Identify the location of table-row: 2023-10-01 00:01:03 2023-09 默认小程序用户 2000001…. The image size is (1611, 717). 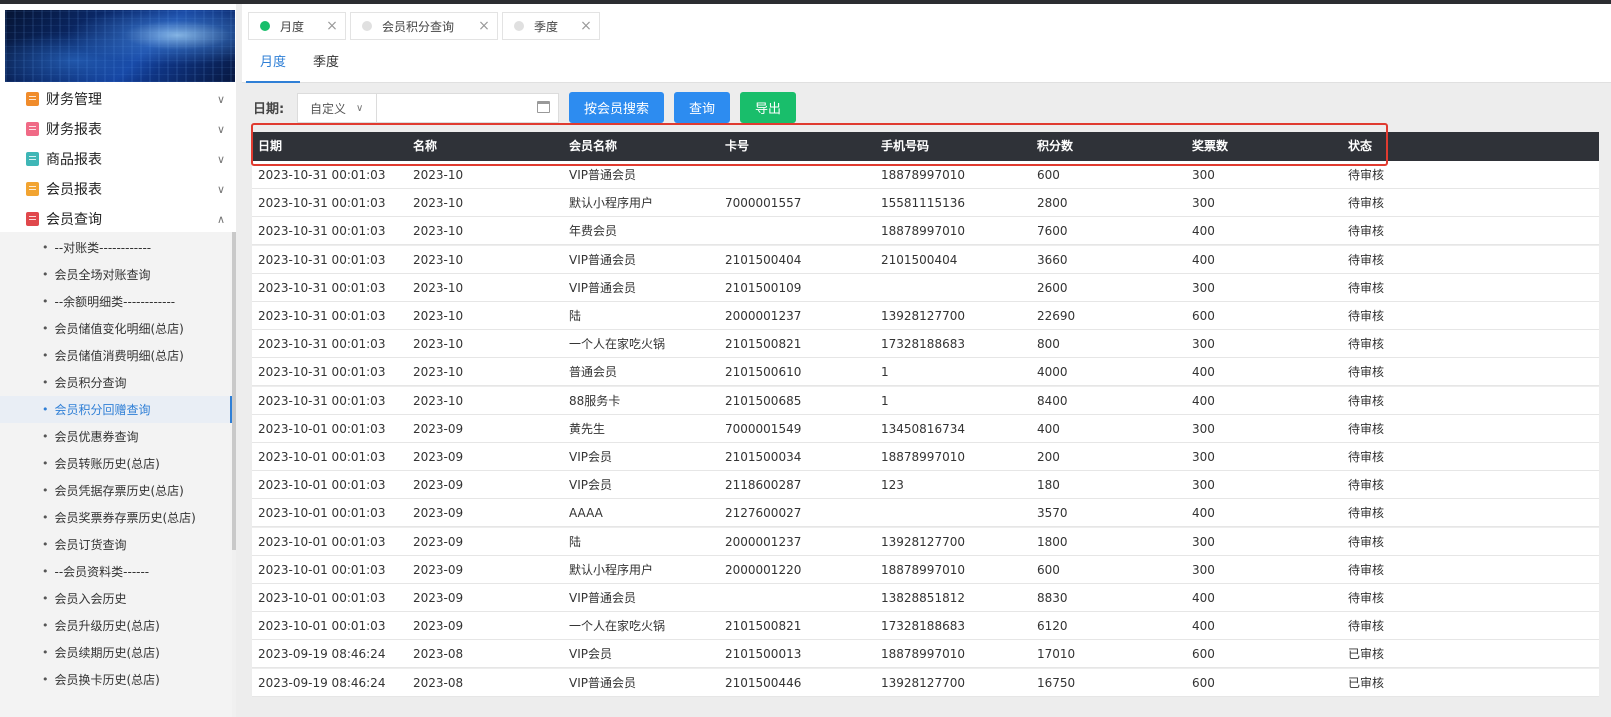
(925, 569).